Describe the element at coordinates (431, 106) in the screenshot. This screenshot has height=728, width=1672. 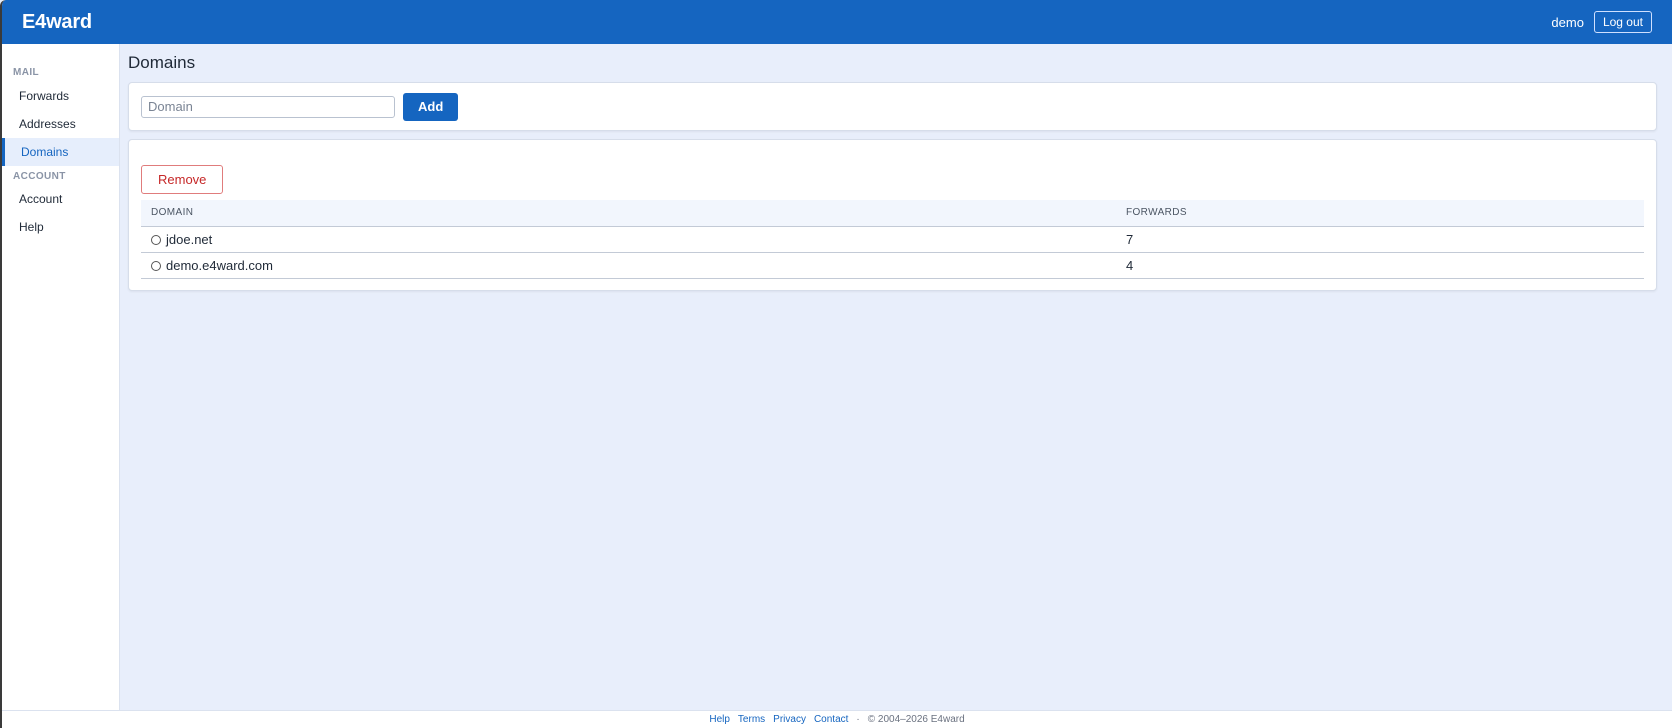
I see `add-button: Add` at that location.